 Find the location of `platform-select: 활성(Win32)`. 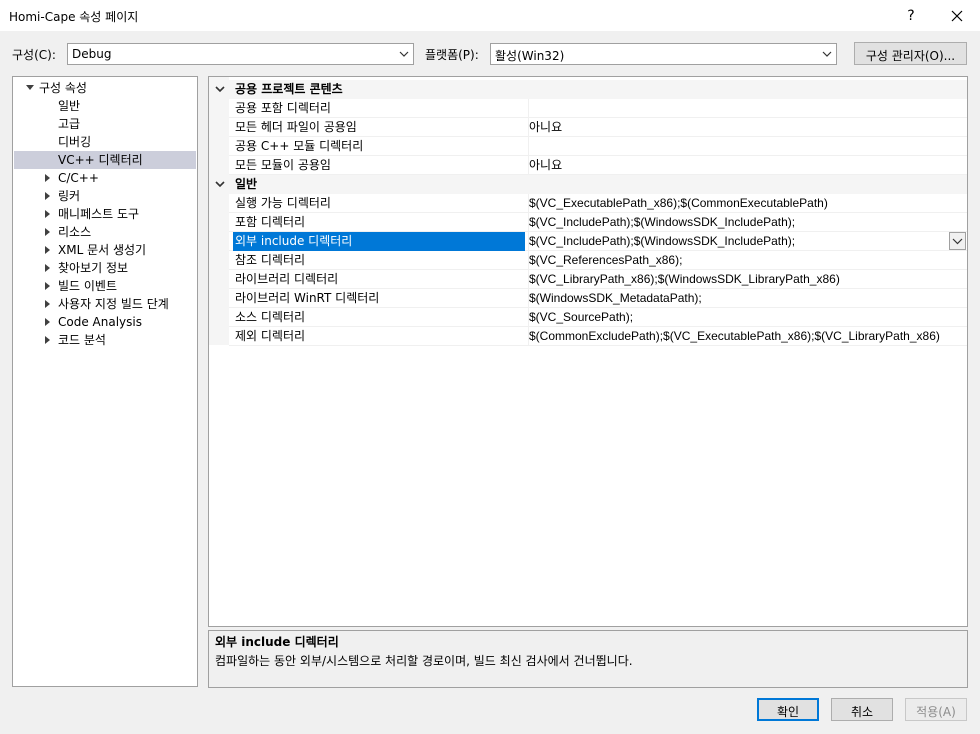

platform-select: 활성(Win32) is located at coordinates (663, 54).